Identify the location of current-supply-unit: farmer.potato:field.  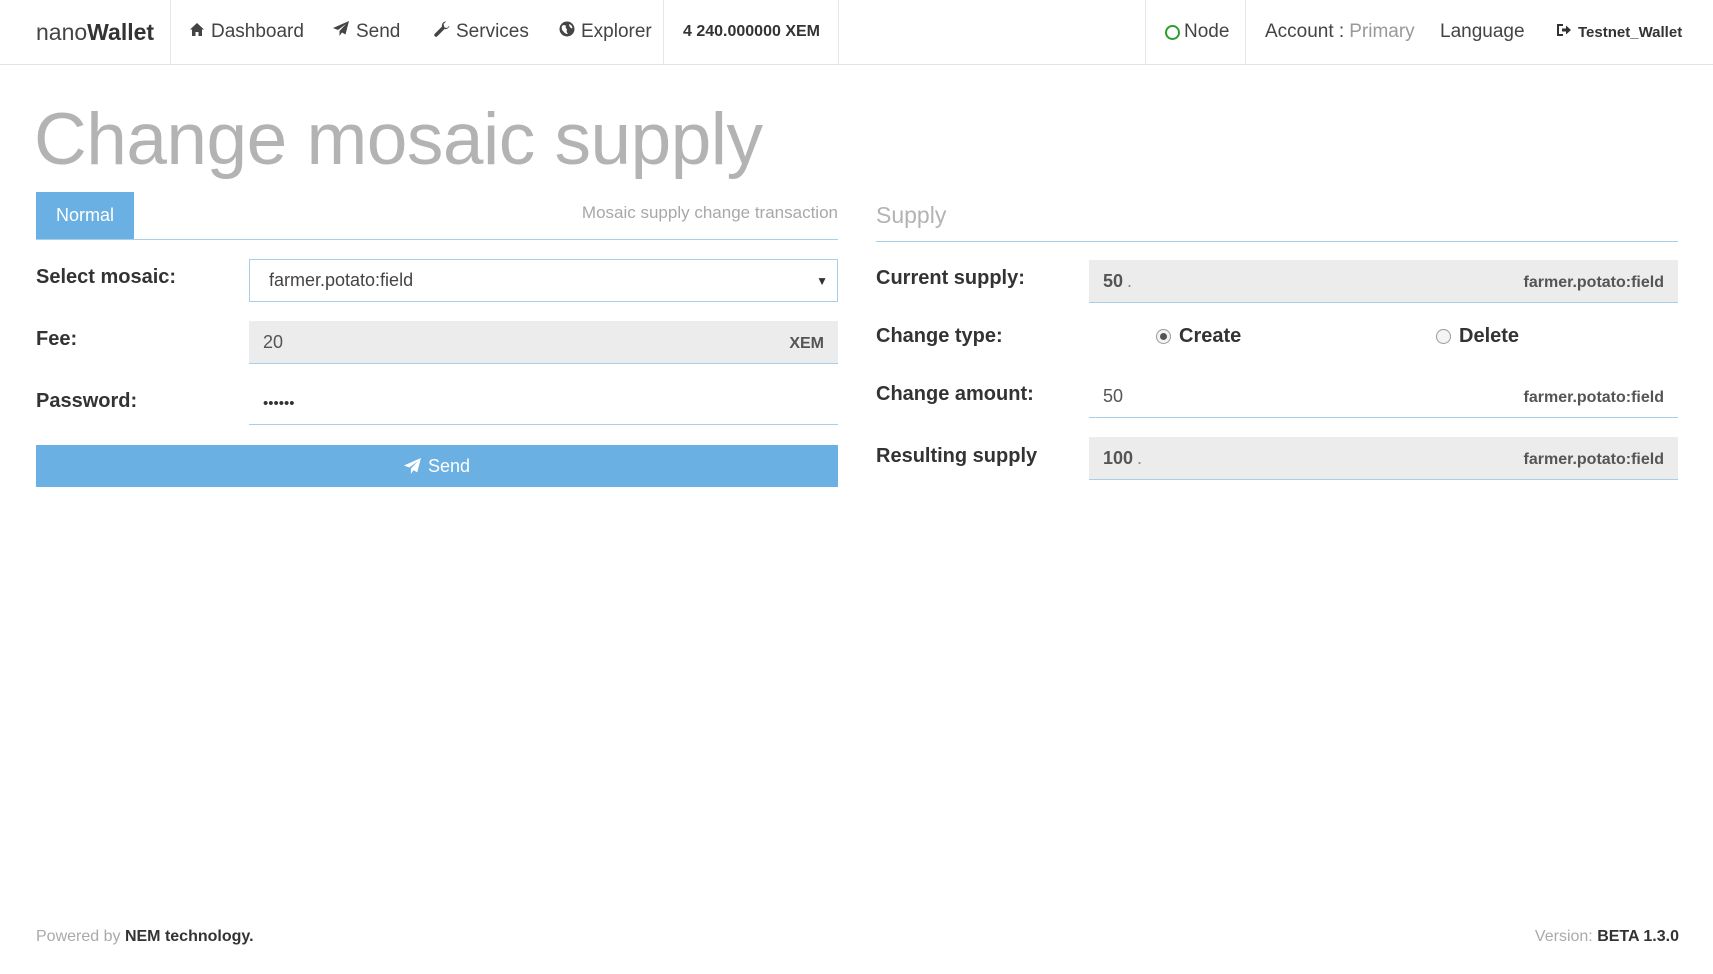
(1593, 282).